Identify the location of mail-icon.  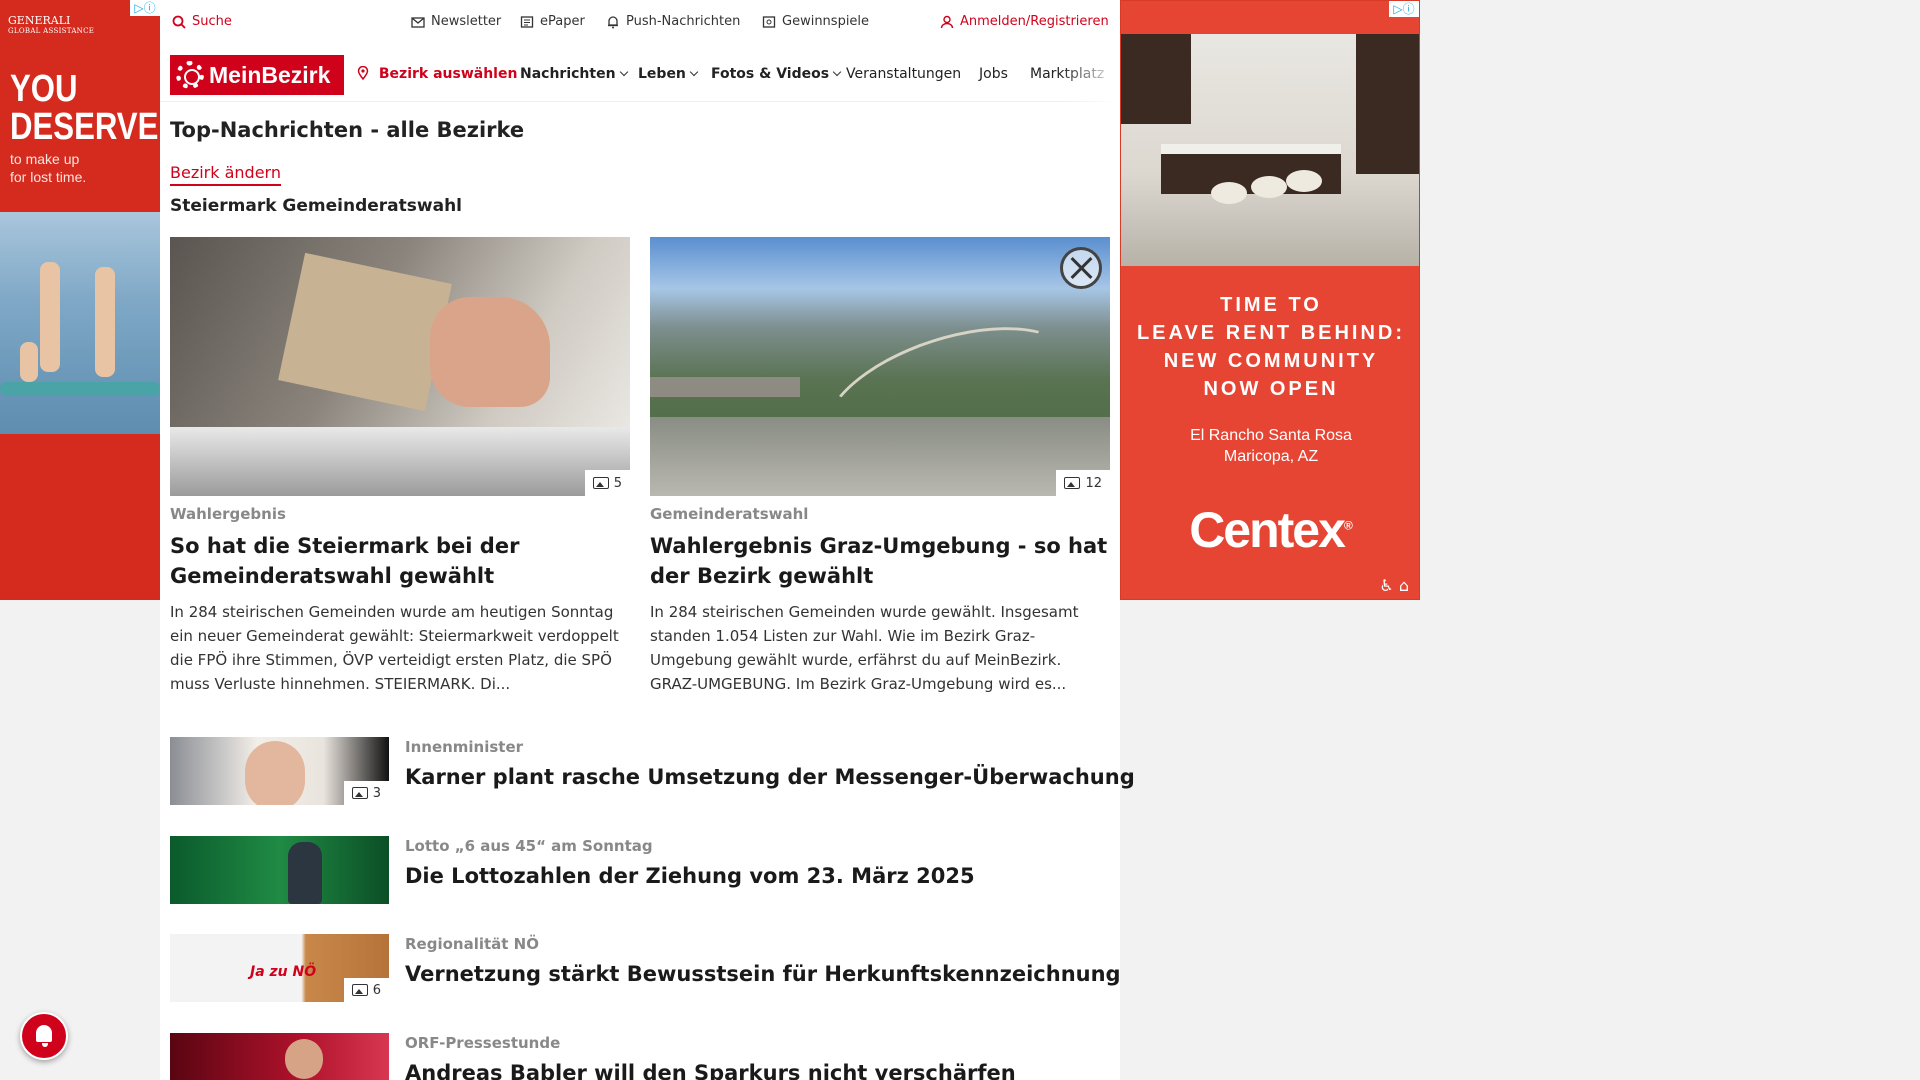
(418, 22).